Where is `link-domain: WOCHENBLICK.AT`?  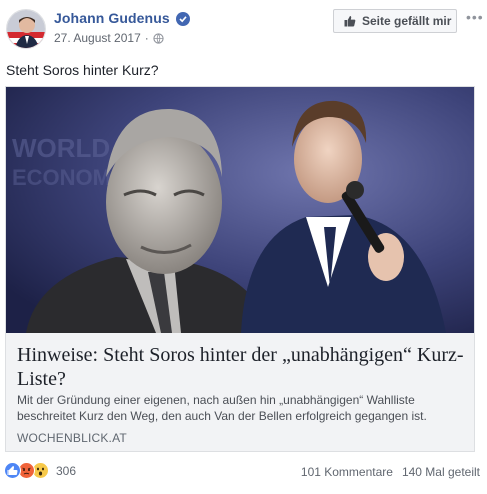 link-domain: WOCHENBLICK.AT is located at coordinates (72, 438).